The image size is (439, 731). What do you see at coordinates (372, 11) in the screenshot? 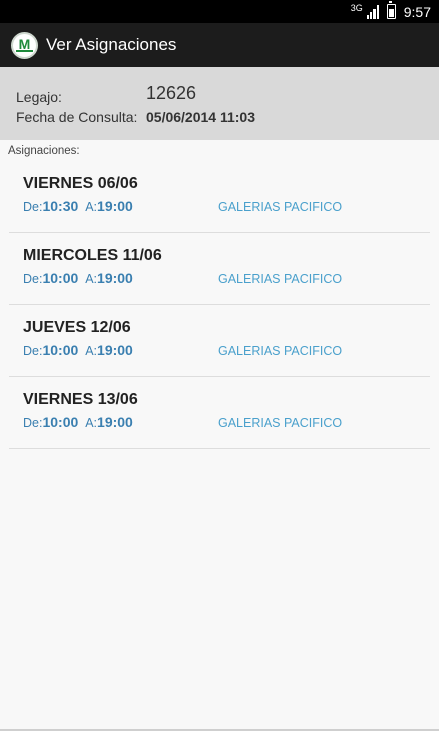
I see `signal-icon` at bounding box center [372, 11].